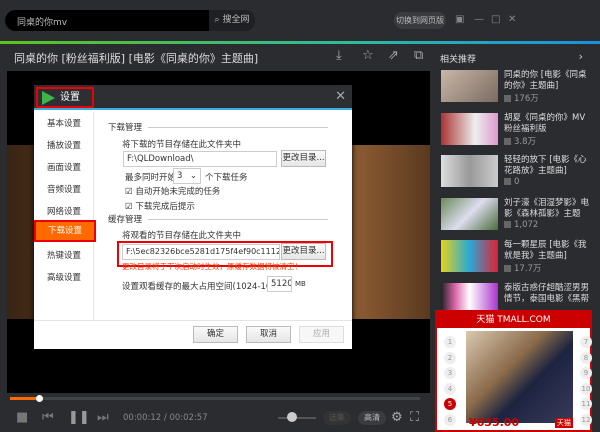 Image resolution: width=600 pixels, height=432 pixels. I want to click on cache-size-unit: MB, so click(300, 284).